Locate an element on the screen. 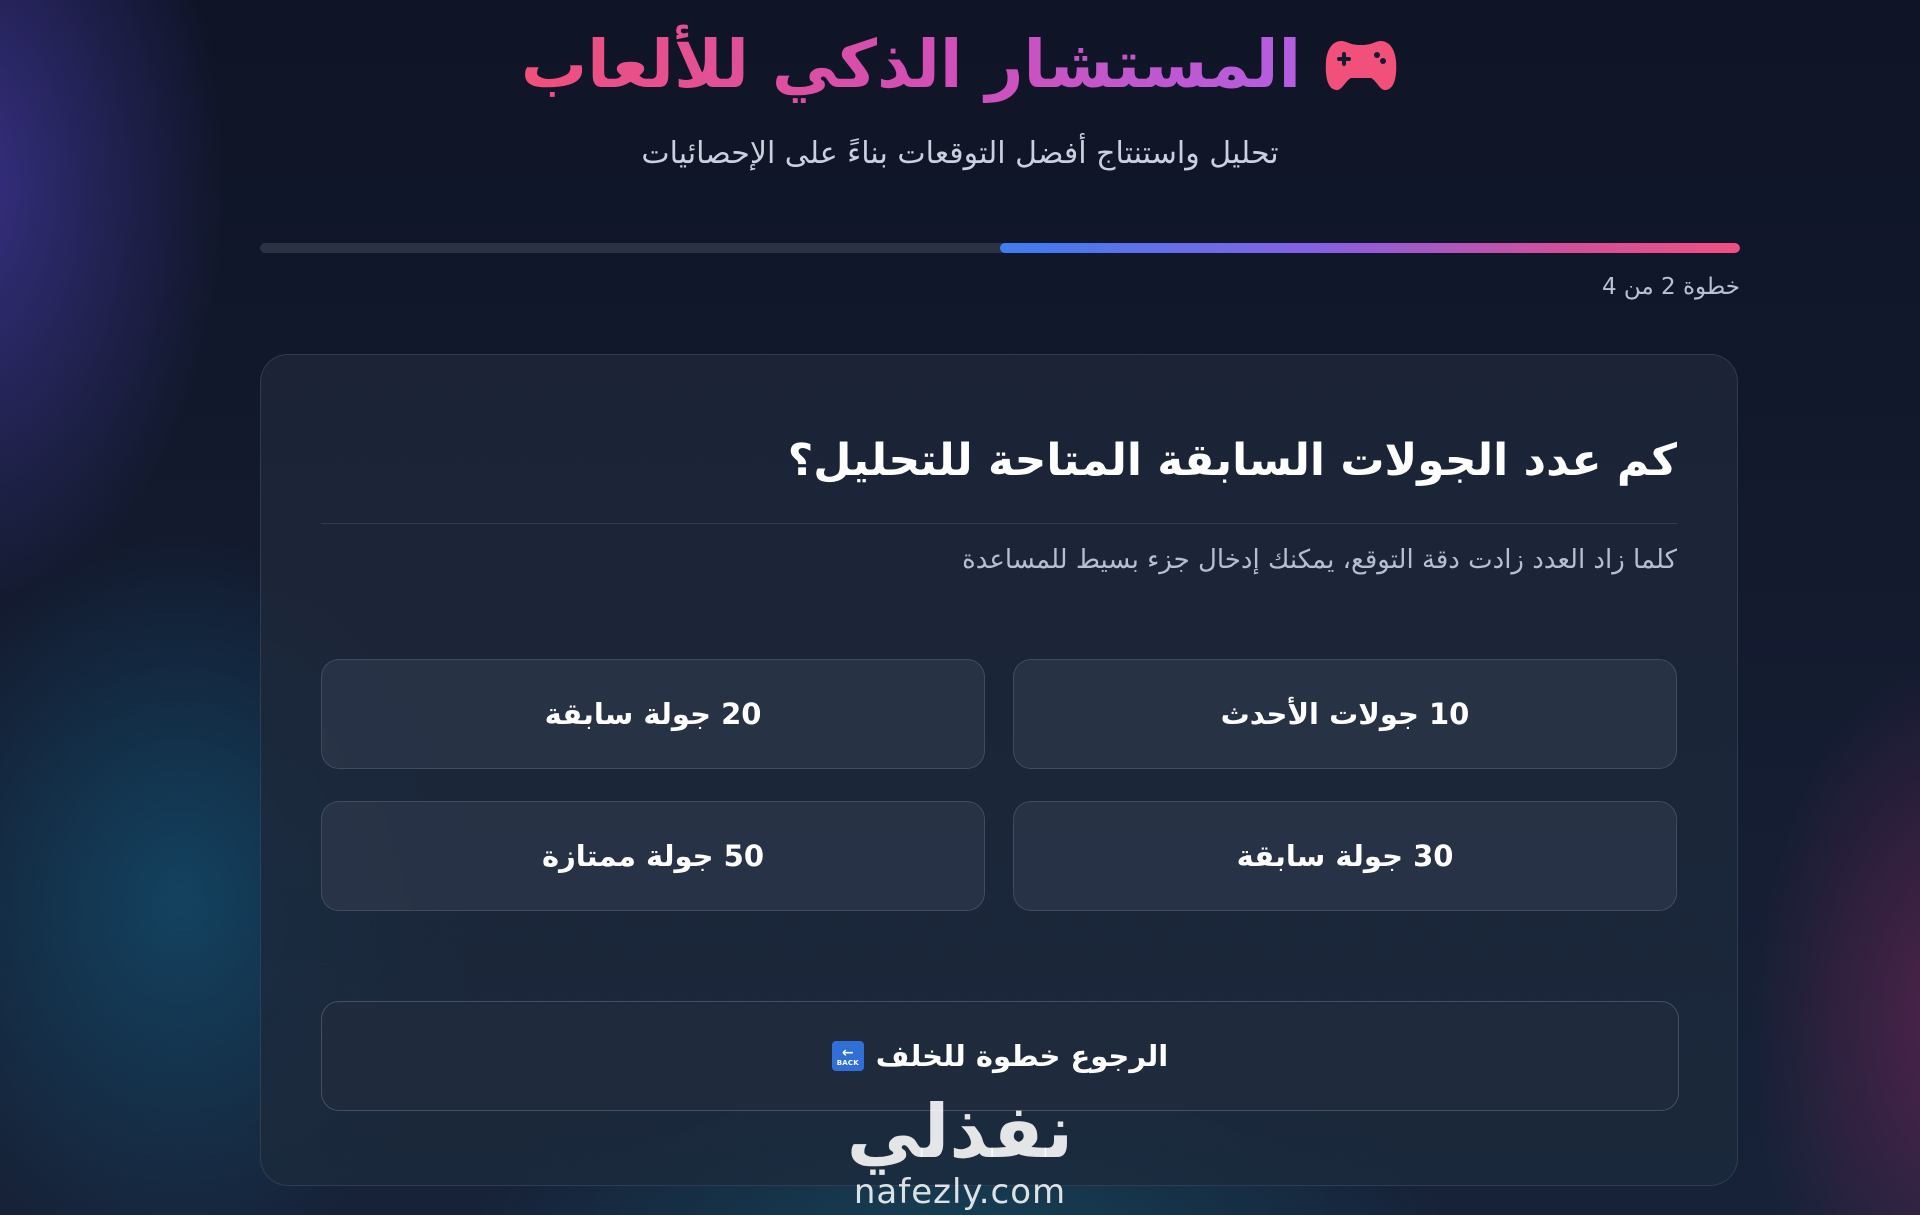  option-button-10-rounds: 10 جولات الأحدث is located at coordinates (1345, 714).